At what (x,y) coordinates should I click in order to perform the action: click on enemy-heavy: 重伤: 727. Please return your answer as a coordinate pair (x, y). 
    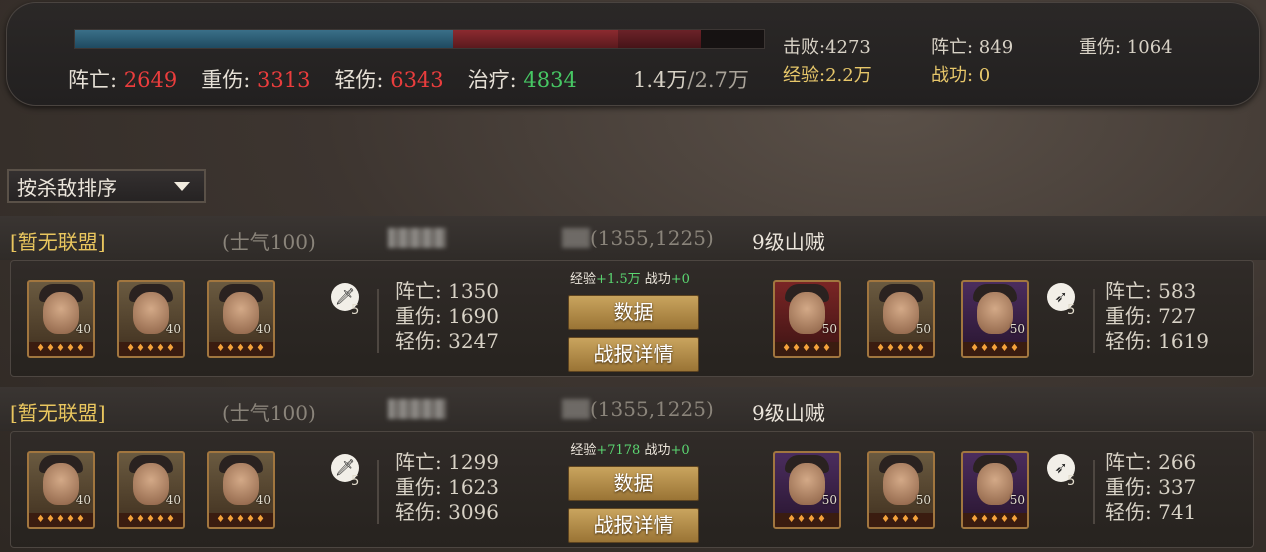
    Looking at the image, I should click on (1151, 316).